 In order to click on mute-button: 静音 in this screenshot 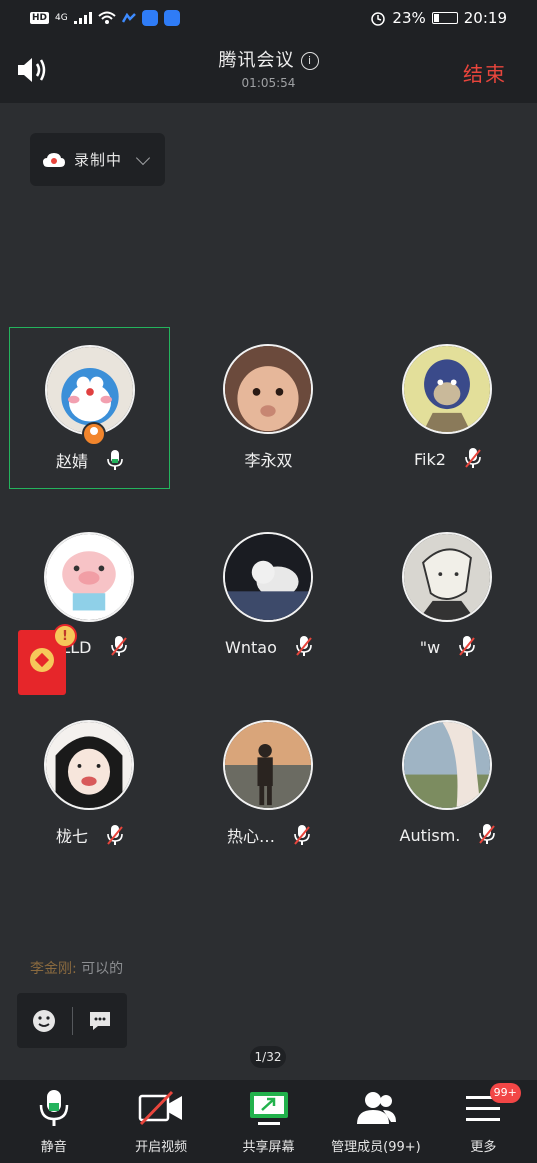, I will do `click(53, 1121)`.